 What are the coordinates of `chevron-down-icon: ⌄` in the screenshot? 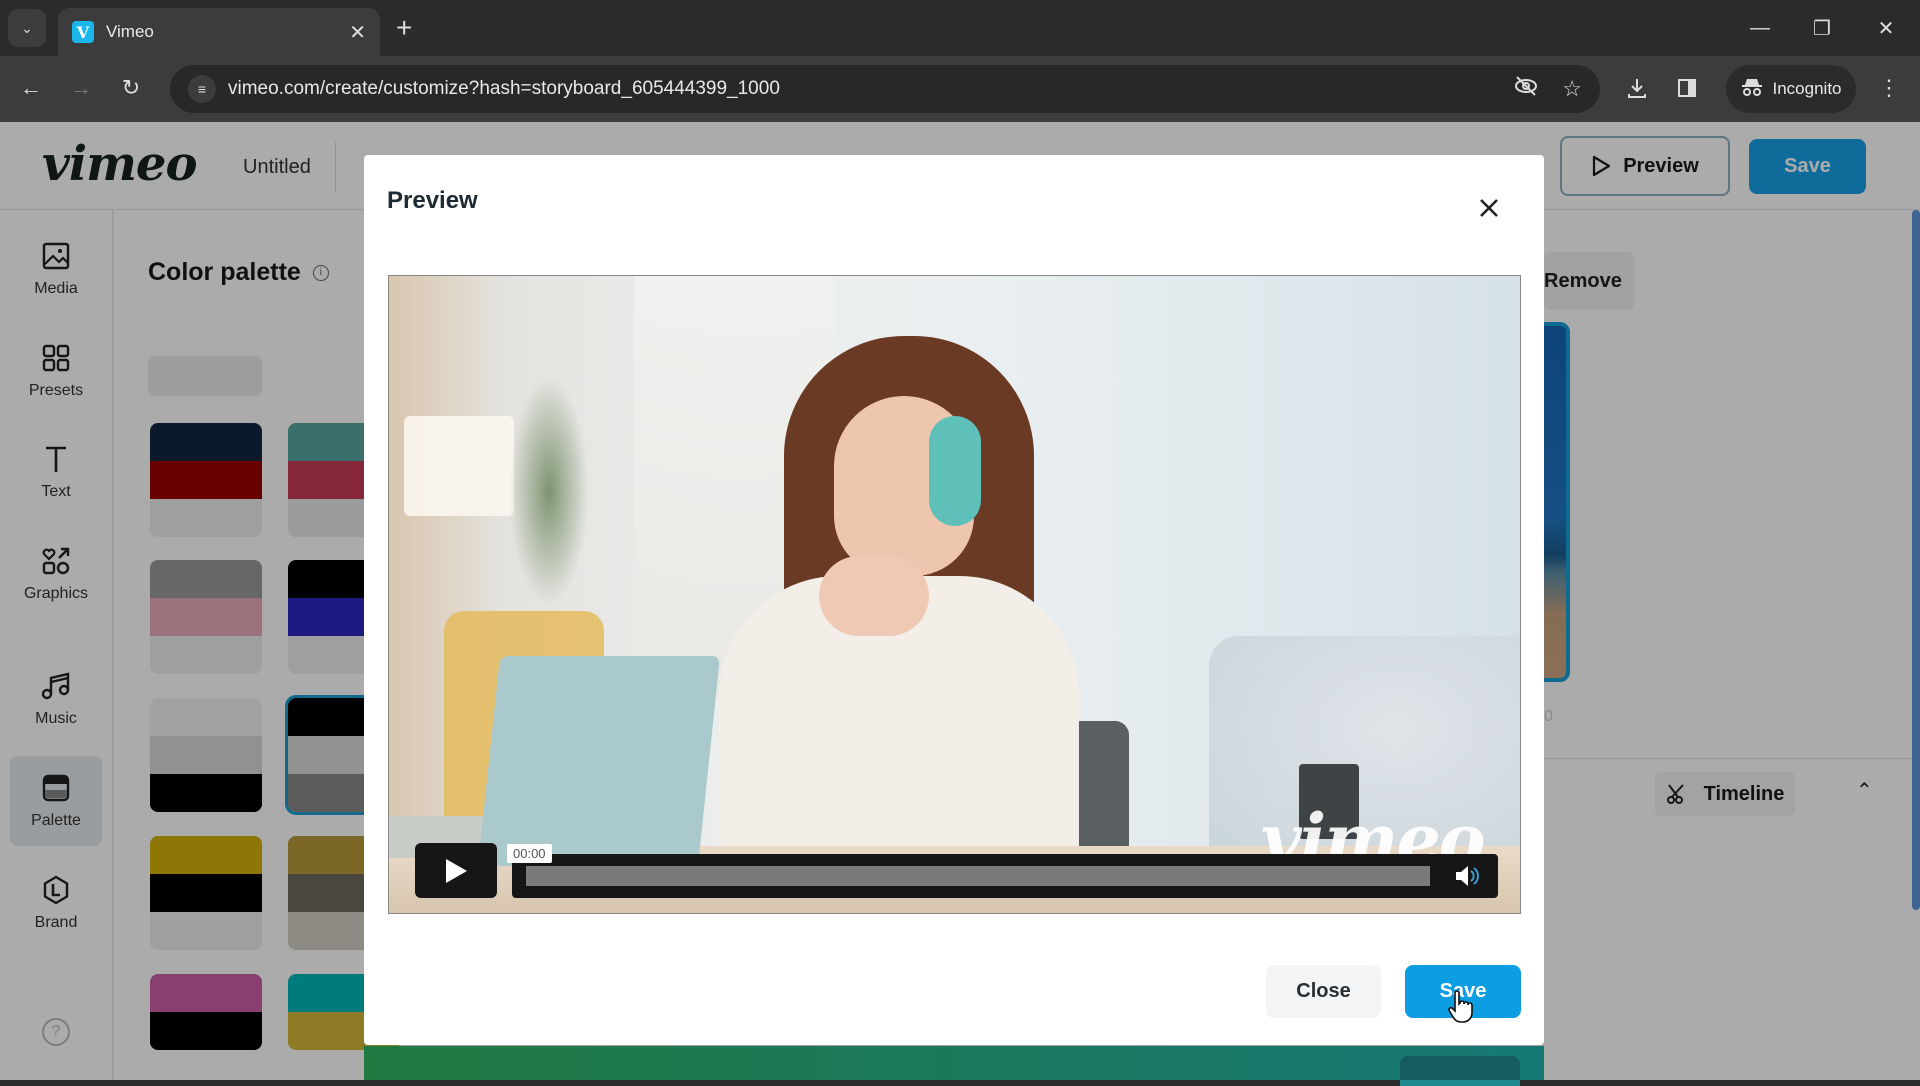 It's located at (27, 27).